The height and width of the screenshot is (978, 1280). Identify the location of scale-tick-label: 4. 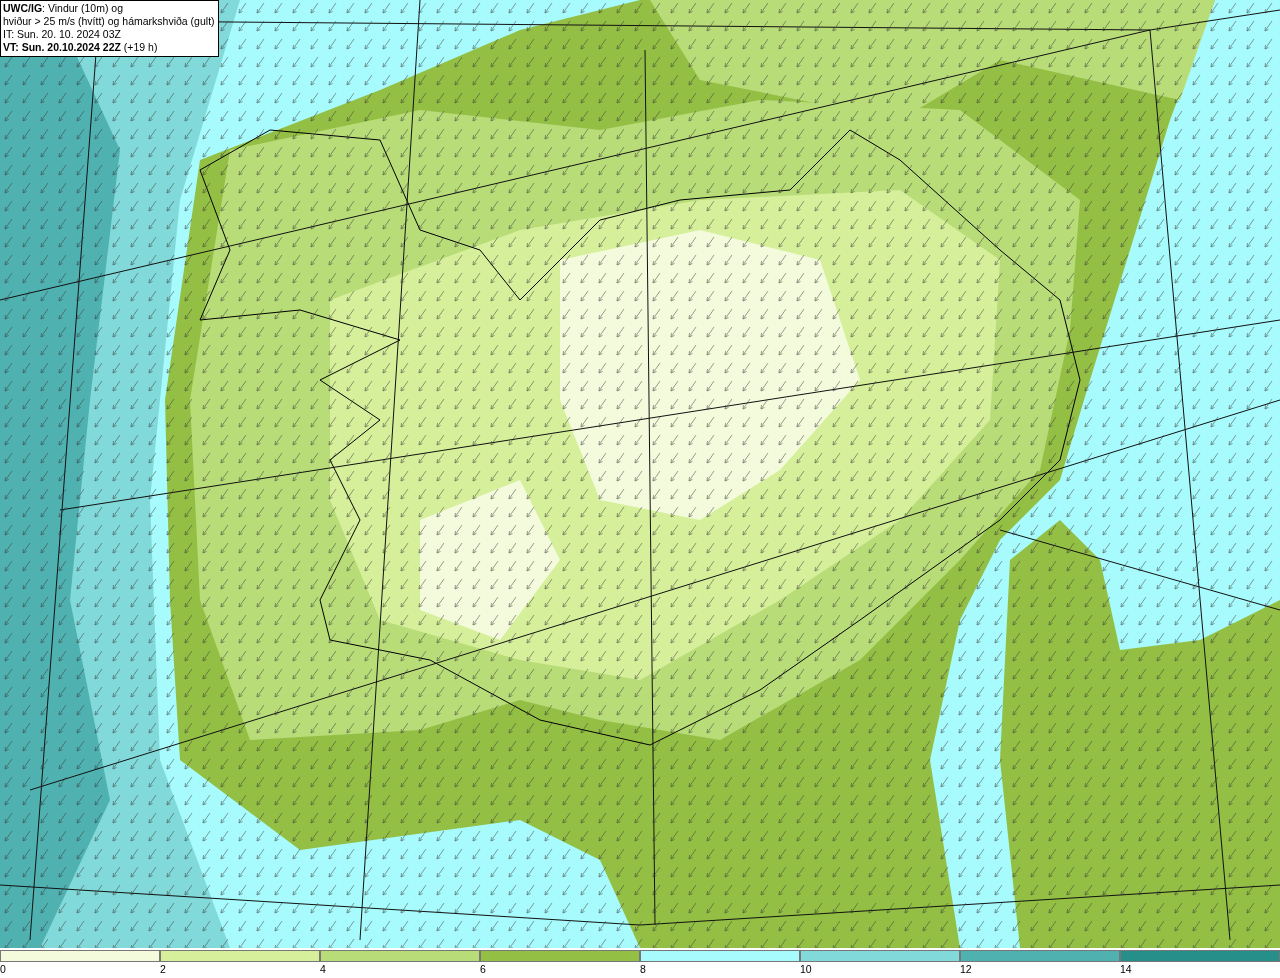
(323, 969).